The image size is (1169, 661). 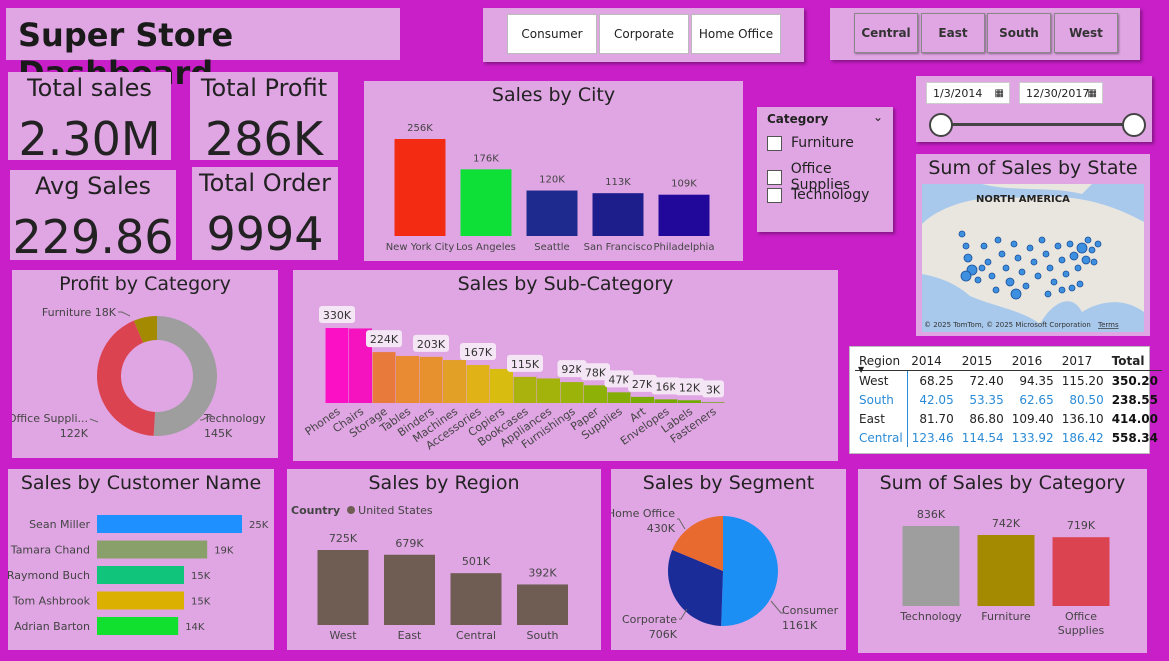 What do you see at coordinates (1086, 33) in the screenshot?
I see `region-button-west: West` at bounding box center [1086, 33].